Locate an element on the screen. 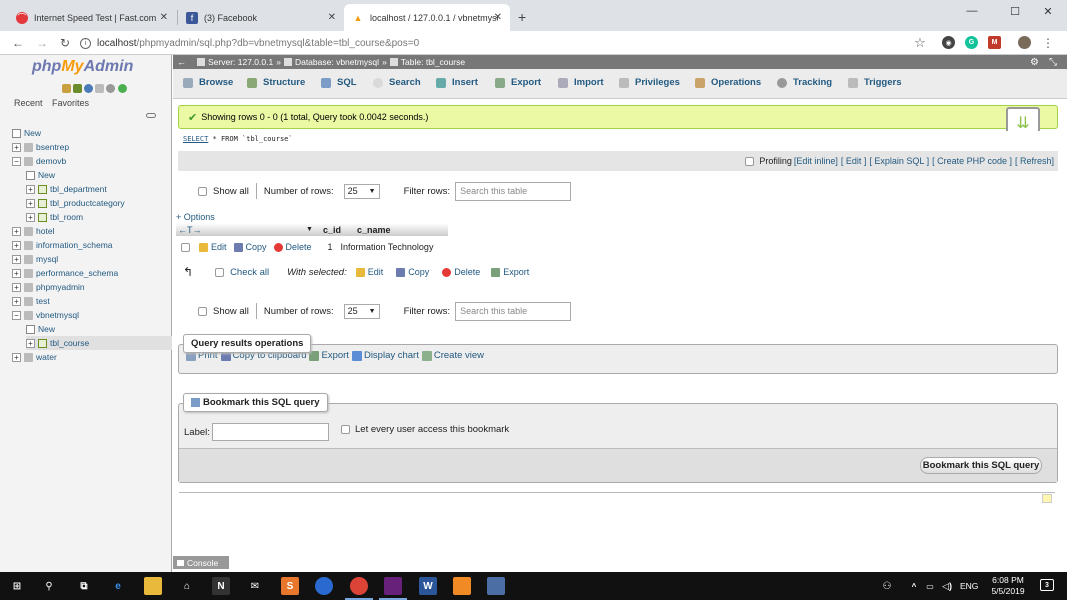  favorites-tab: Favorites is located at coordinates (70, 103).